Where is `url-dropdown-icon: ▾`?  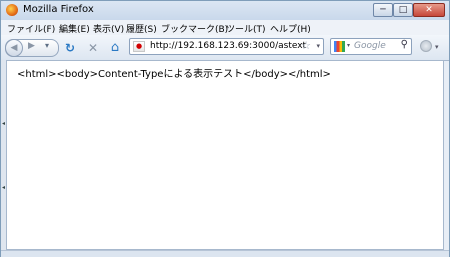
url-dropdown-icon: ▾ is located at coordinates (318, 46).